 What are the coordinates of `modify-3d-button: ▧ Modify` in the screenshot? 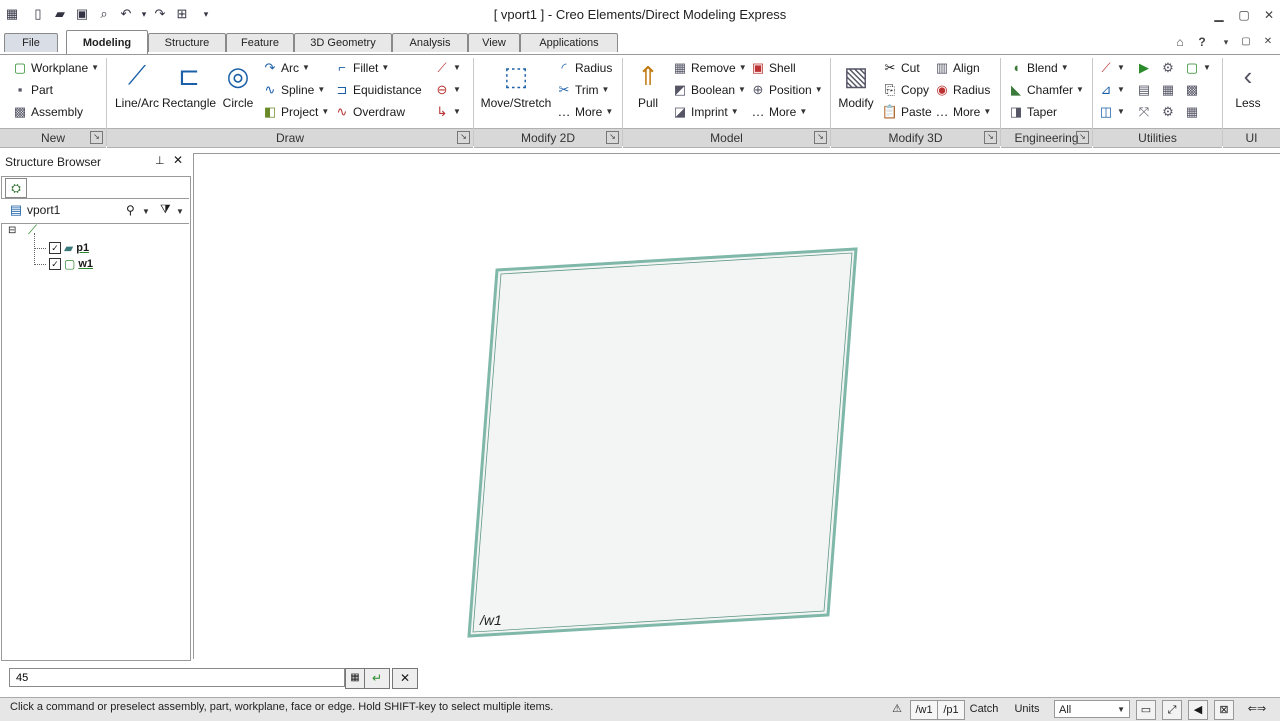 It's located at (856, 85).